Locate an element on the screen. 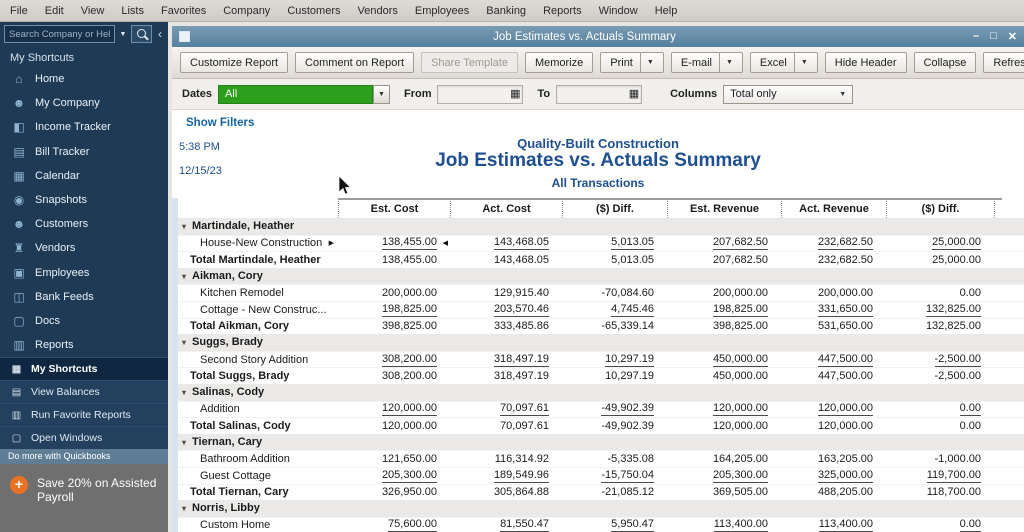 Image resolution: width=1024 pixels, height=532 pixels. value-cell: 129,915.40 is located at coordinates (506, 293).